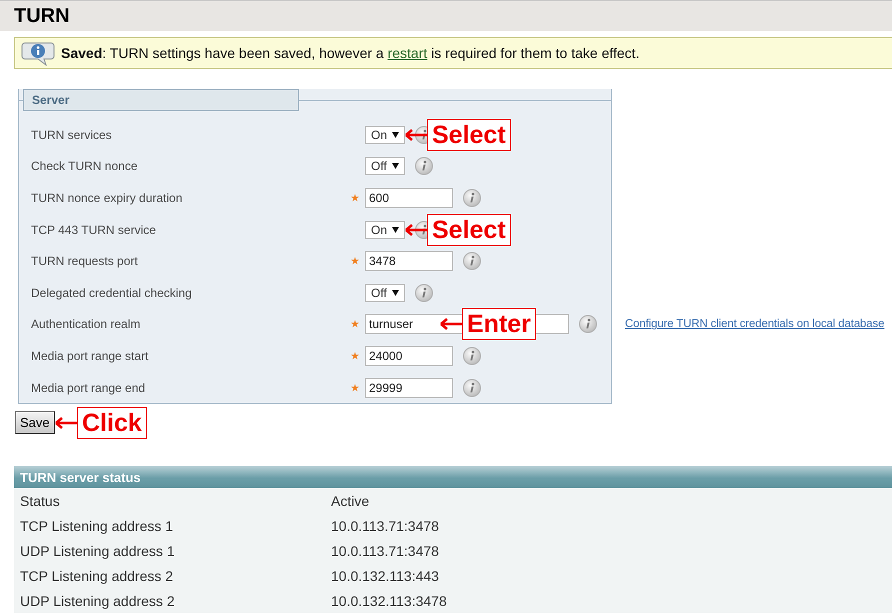  What do you see at coordinates (94, 229) in the screenshot?
I see `field-label: TCP 443 TURN service` at bounding box center [94, 229].